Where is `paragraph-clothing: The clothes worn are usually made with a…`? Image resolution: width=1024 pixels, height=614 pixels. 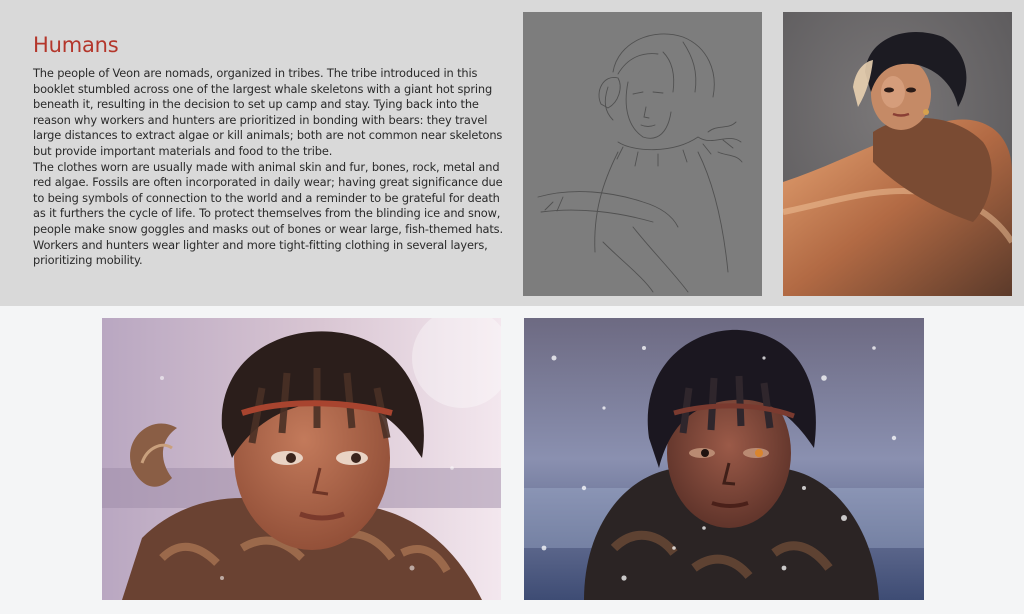
paragraph-clothing: The clothes worn are usually made with a… is located at coordinates (268, 213).